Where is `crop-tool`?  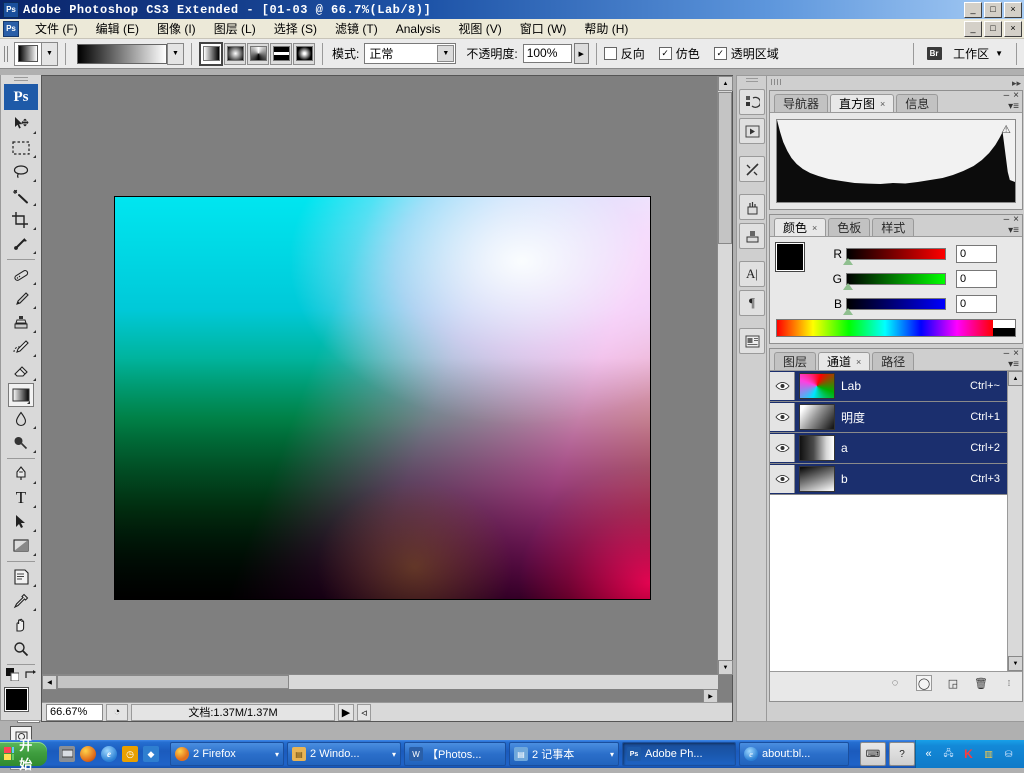 crop-tool is located at coordinates (21, 220).